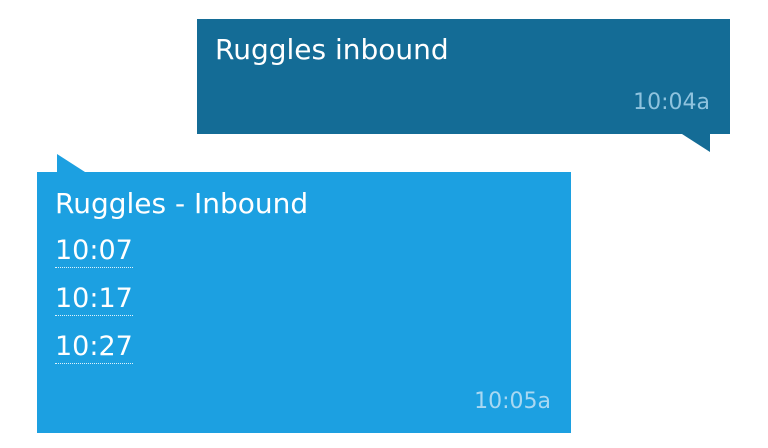  Describe the element at coordinates (332, 49) in the screenshot. I see `message-text: Ruggles inbound` at that location.